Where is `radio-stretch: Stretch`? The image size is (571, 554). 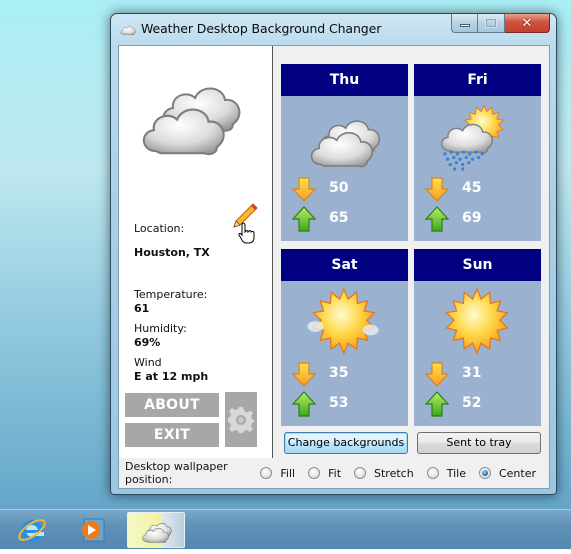
radio-stretch: Stretch is located at coordinates (384, 473).